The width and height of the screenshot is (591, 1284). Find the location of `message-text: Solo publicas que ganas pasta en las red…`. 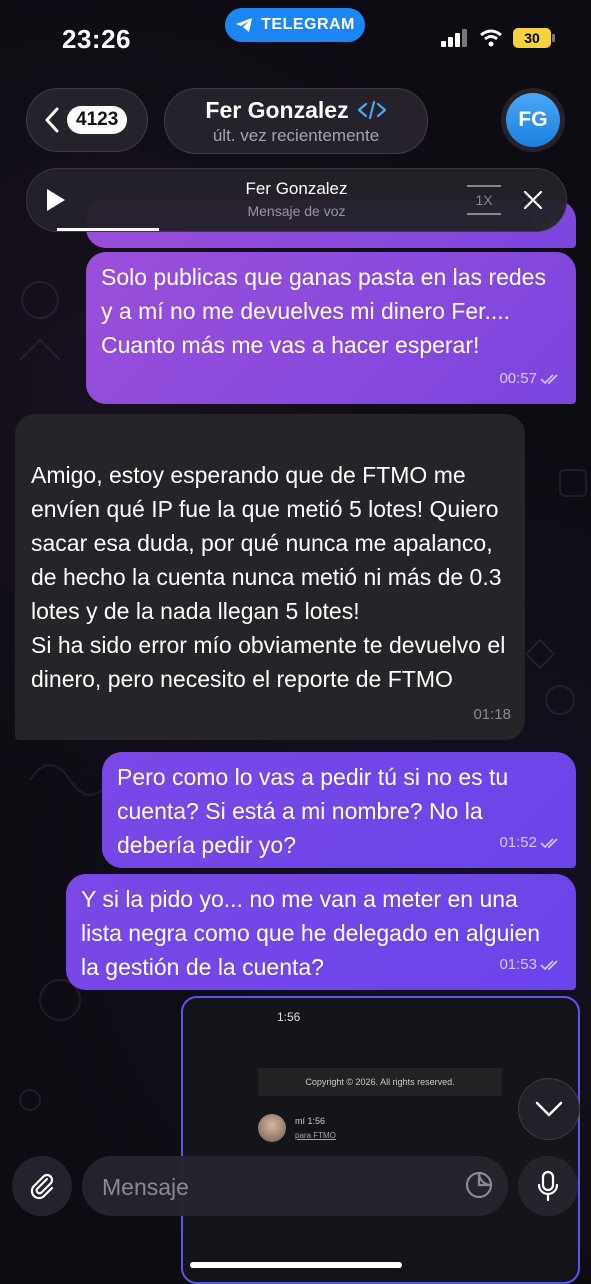

message-text: Solo publicas que ganas pasta en las red… is located at coordinates (323, 311).